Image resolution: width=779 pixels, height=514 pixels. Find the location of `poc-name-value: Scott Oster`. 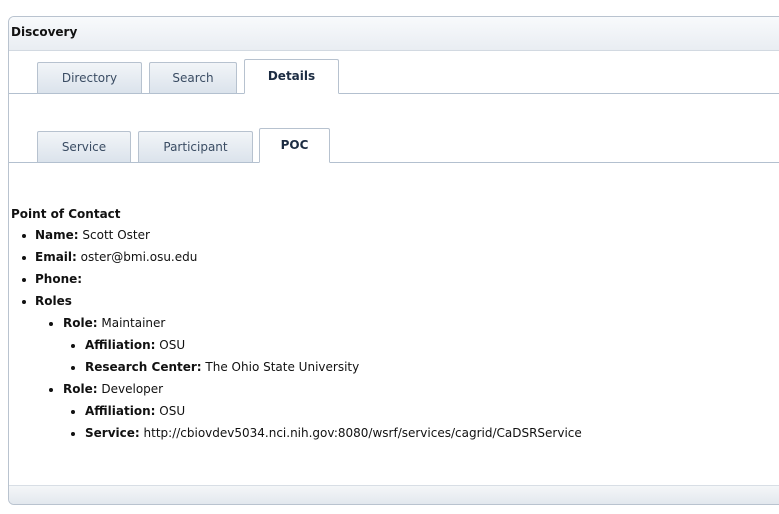

poc-name-value: Scott Oster is located at coordinates (116, 235).